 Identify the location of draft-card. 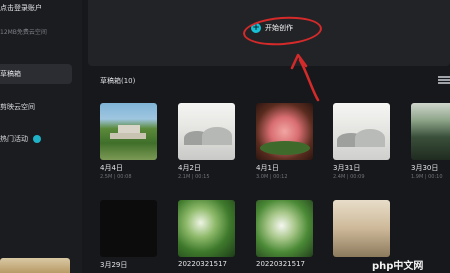
(361, 228).